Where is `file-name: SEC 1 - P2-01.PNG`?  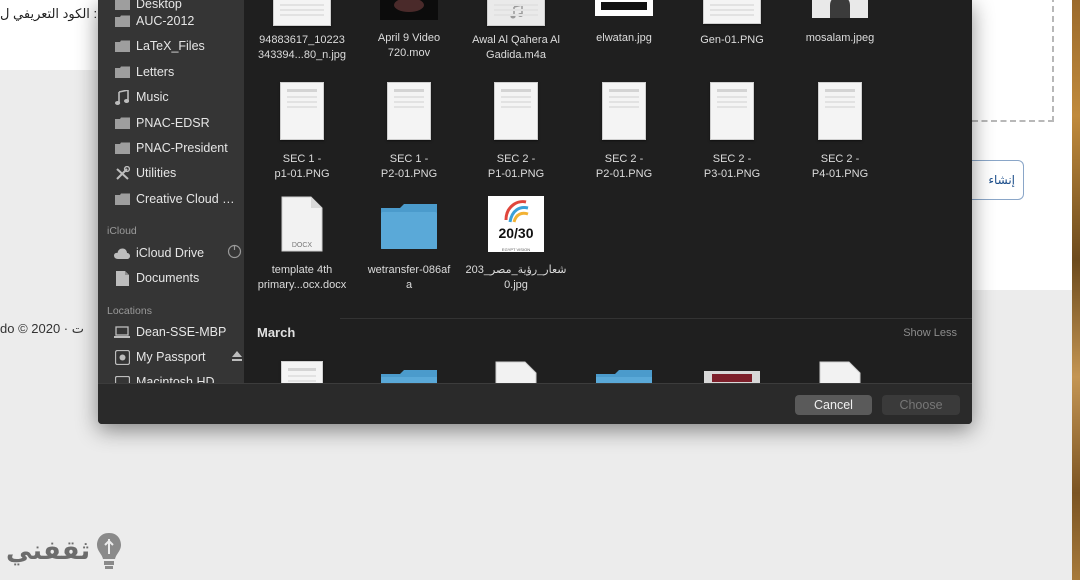
file-name: SEC 1 - P2-01.PNG is located at coordinates (409, 166).